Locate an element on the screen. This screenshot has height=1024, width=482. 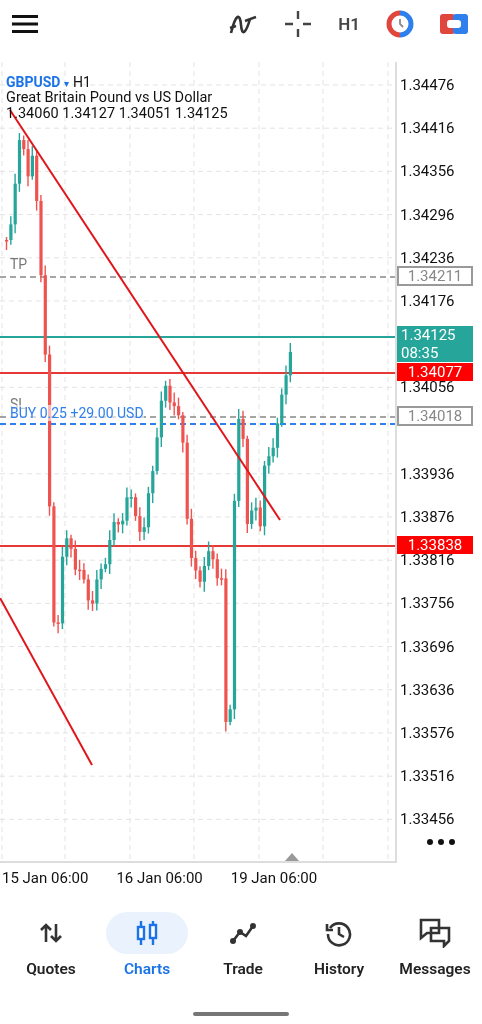
messages-icon is located at coordinates (435, 933).